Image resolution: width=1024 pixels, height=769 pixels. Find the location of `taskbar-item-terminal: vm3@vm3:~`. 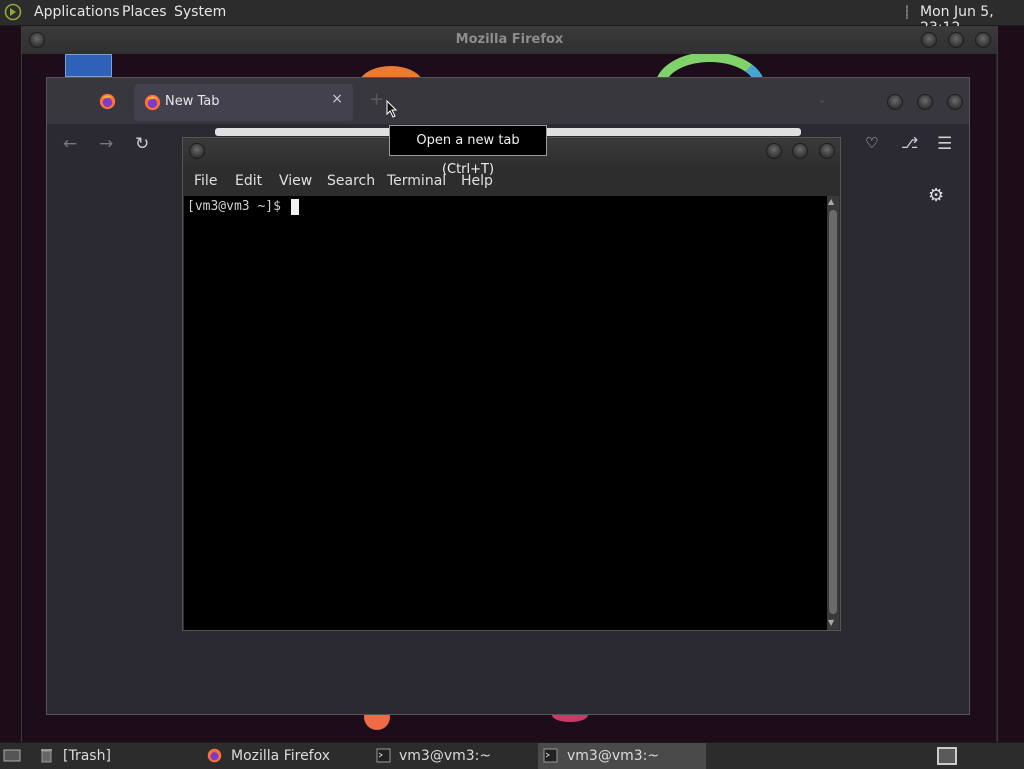

taskbar-item-terminal: vm3@vm3:~ is located at coordinates (450, 756).